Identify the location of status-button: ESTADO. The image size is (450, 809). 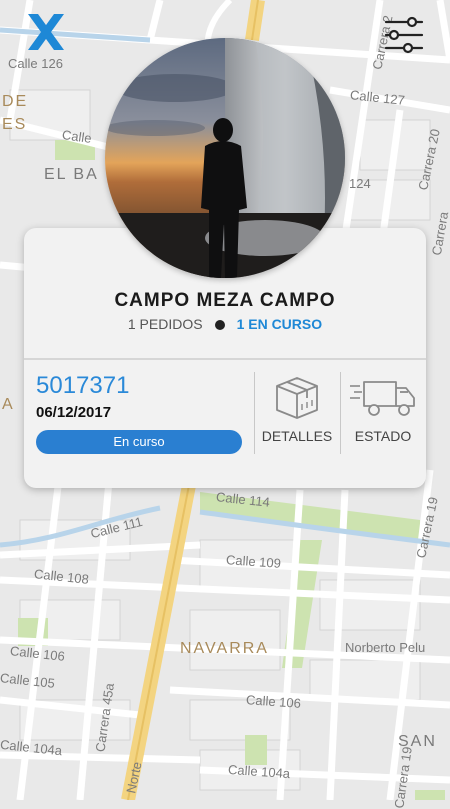
(383, 415).